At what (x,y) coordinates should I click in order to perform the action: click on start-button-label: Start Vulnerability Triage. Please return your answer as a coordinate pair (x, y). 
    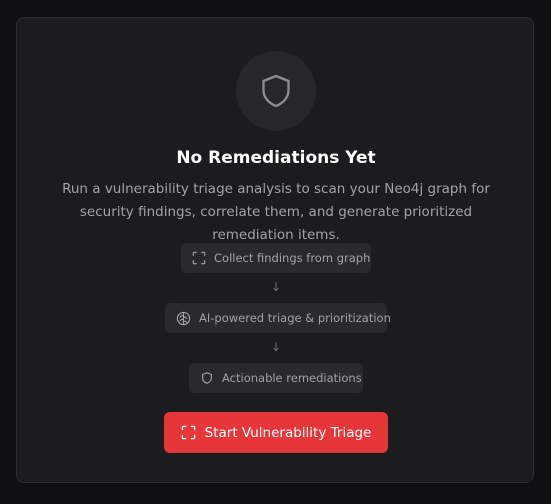
    Looking at the image, I should click on (288, 432).